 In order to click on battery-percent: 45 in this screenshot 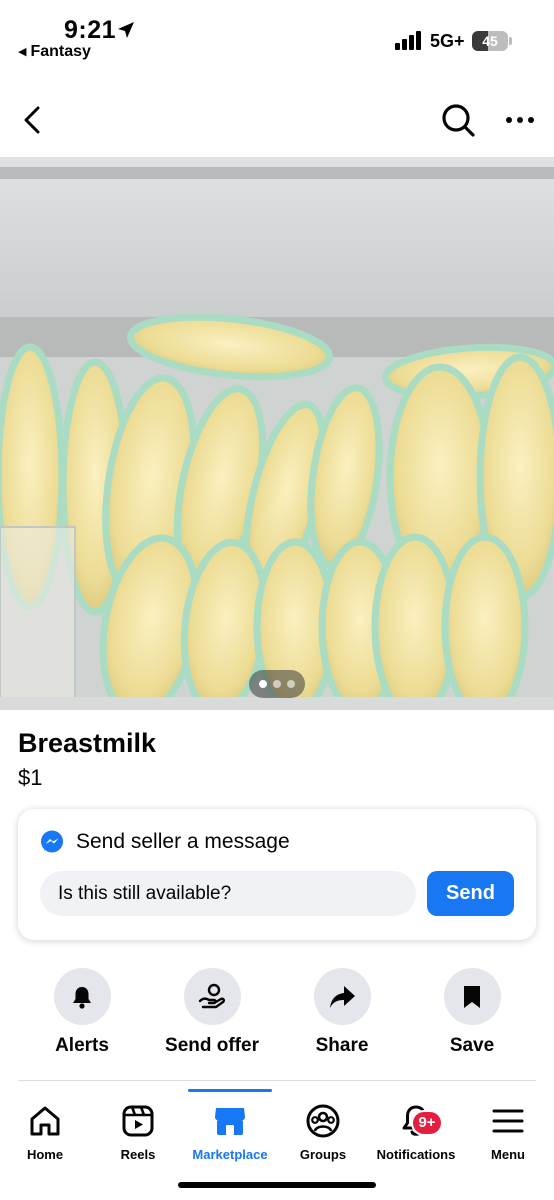, I will do `click(490, 41)`.